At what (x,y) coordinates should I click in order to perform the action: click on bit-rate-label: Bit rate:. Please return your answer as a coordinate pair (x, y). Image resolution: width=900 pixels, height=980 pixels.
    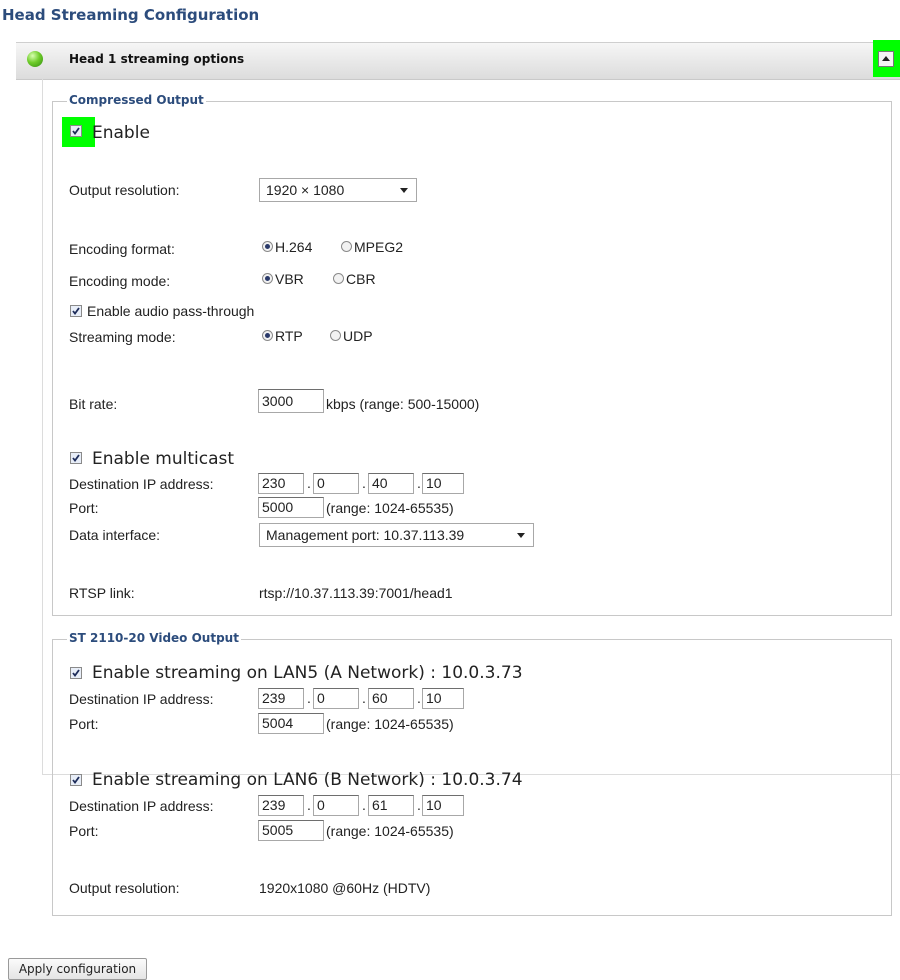
    Looking at the image, I should click on (93, 404).